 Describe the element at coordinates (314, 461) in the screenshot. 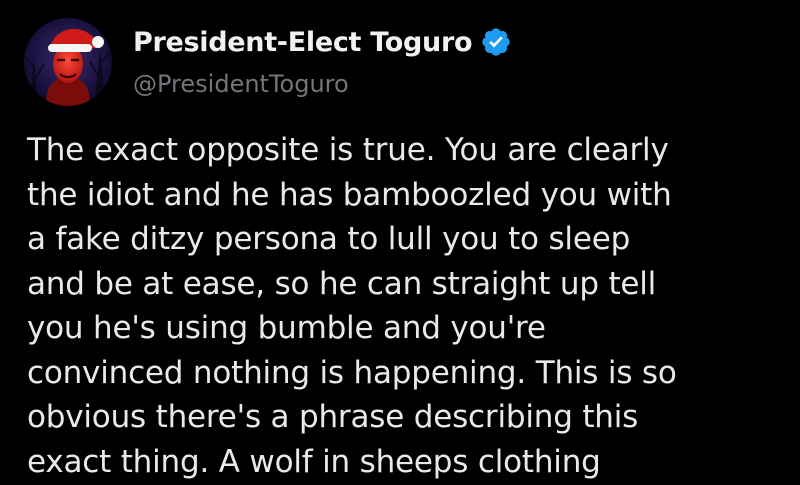

I see `tweet-text-line: exact thing. A wolf in sheeps clothing` at that location.